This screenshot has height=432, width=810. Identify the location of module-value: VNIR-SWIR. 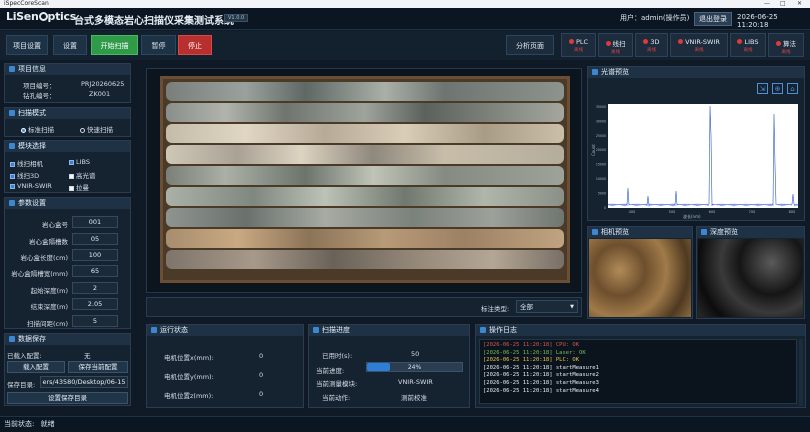
(415, 382).